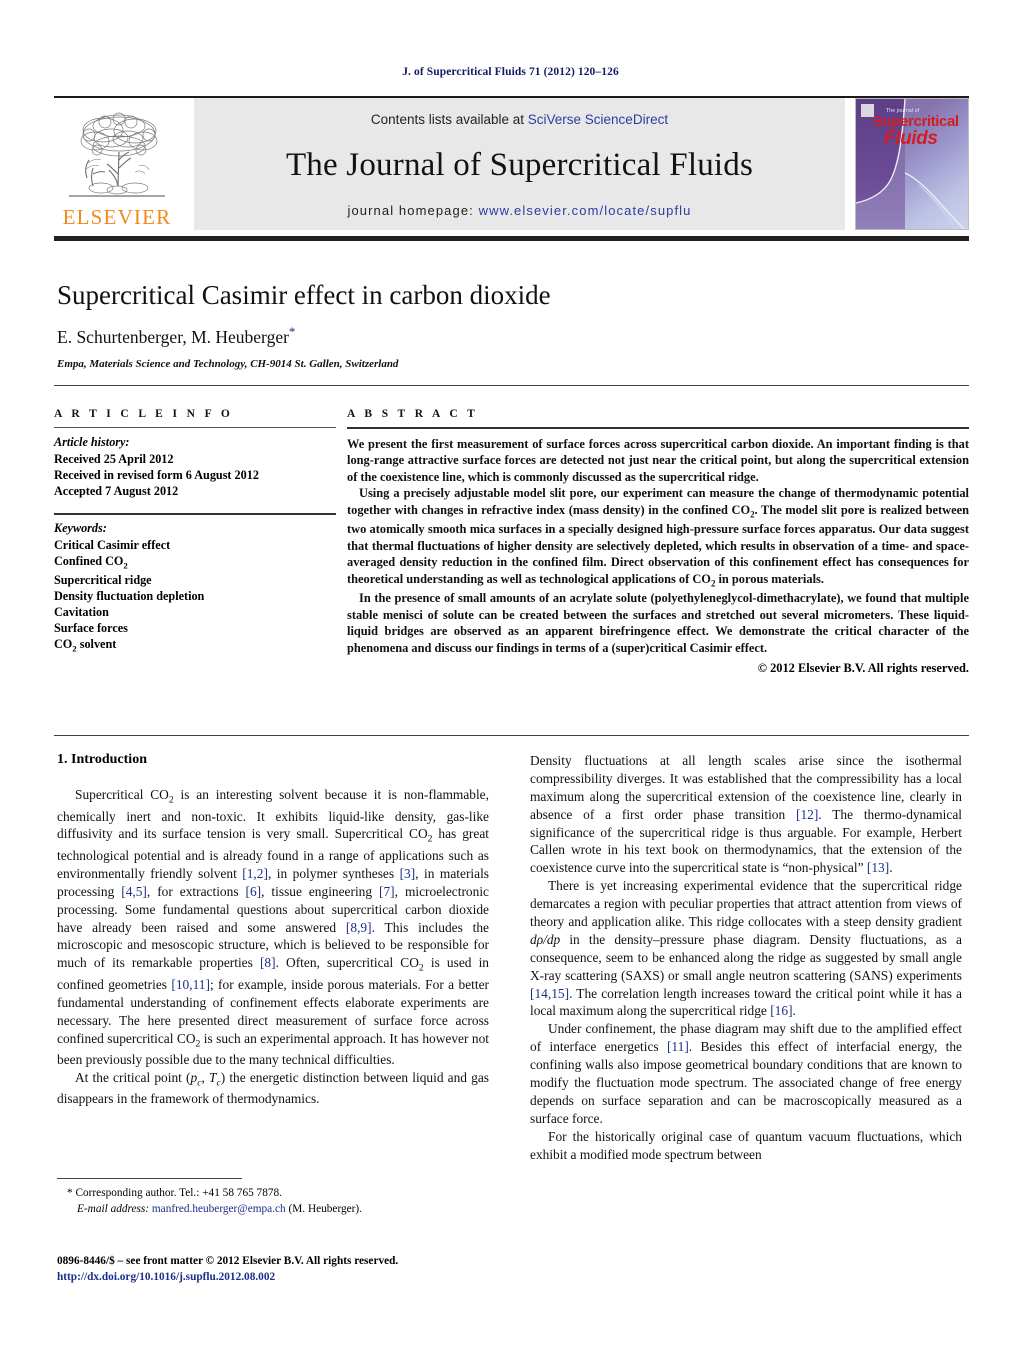 This screenshot has width=1021, height=1351. Describe the element at coordinates (91, 562) in the screenshot. I see `keyword-item: Confined CO2` at that location.